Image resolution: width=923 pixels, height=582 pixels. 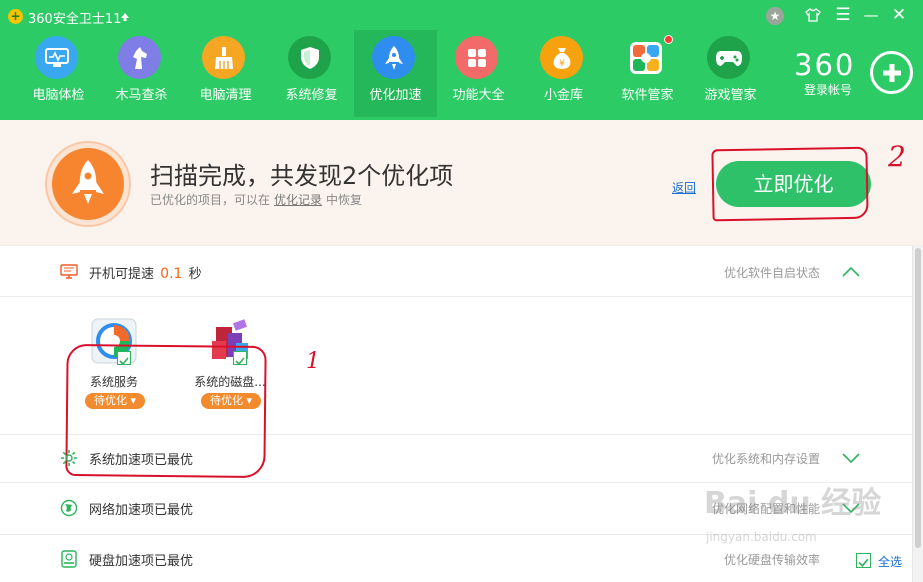 What do you see at coordinates (56, 57) in the screenshot?
I see `monitor-checkup-icon` at bounding box center [56, 57].